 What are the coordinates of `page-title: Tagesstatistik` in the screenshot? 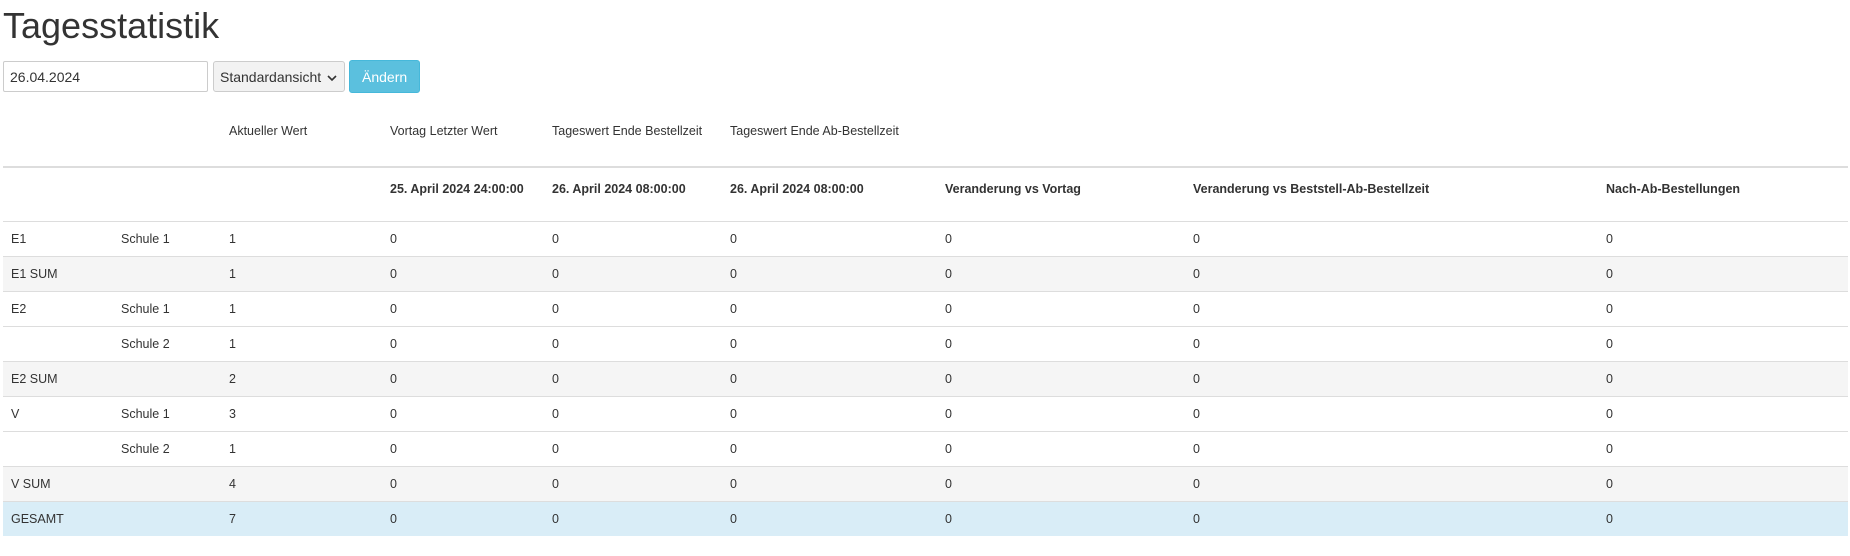 It's located at (111, 25).